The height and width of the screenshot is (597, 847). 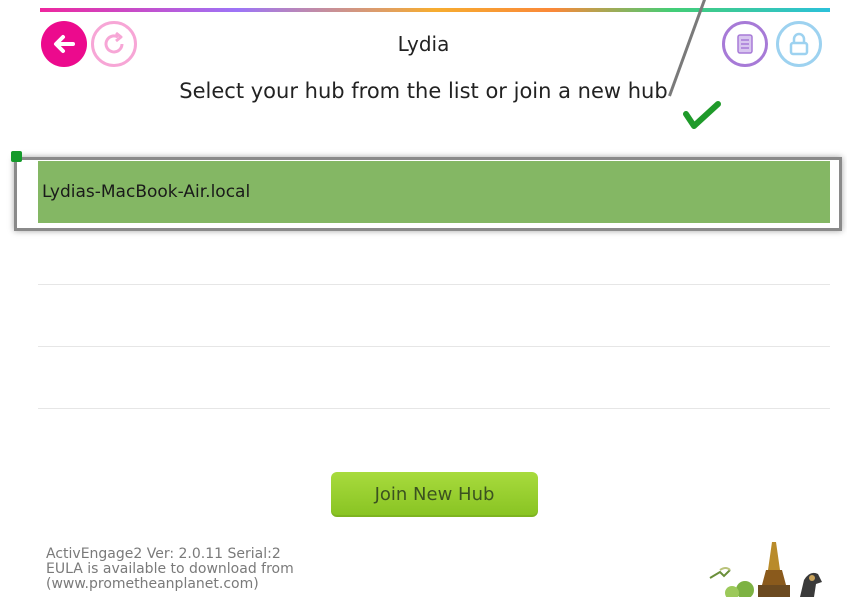 I want to click on list-icon, so click(x=745, y=44).